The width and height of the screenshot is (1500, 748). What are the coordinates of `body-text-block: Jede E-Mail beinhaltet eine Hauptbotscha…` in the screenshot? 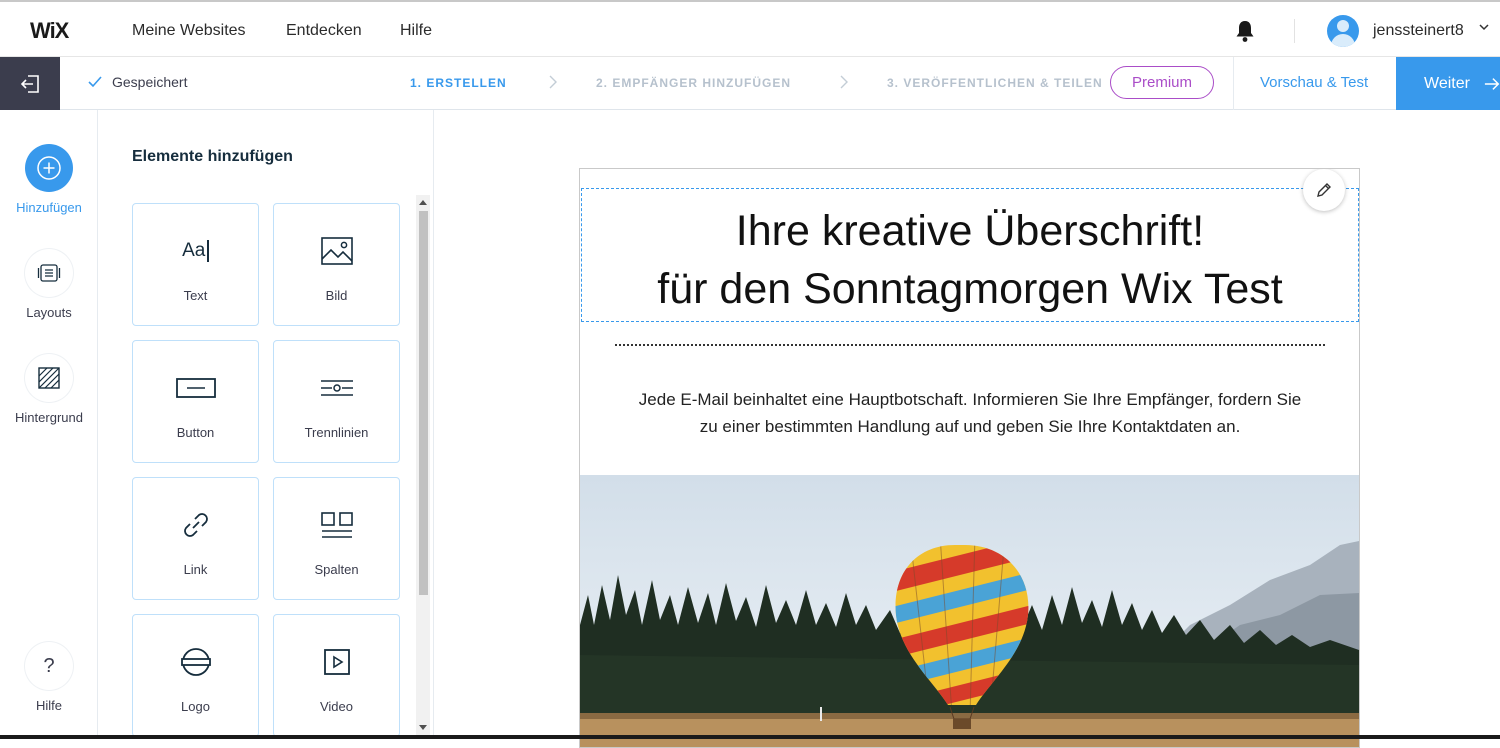 It's located at (970, 413).